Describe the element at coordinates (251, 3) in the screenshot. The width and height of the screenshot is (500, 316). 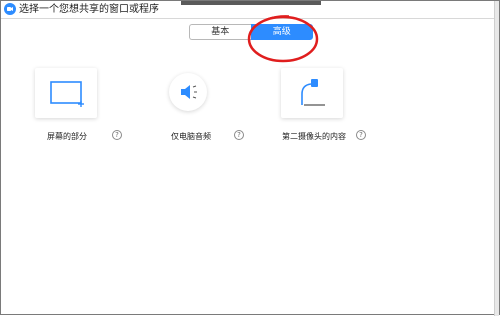
I see `background-window-strip` at that location.